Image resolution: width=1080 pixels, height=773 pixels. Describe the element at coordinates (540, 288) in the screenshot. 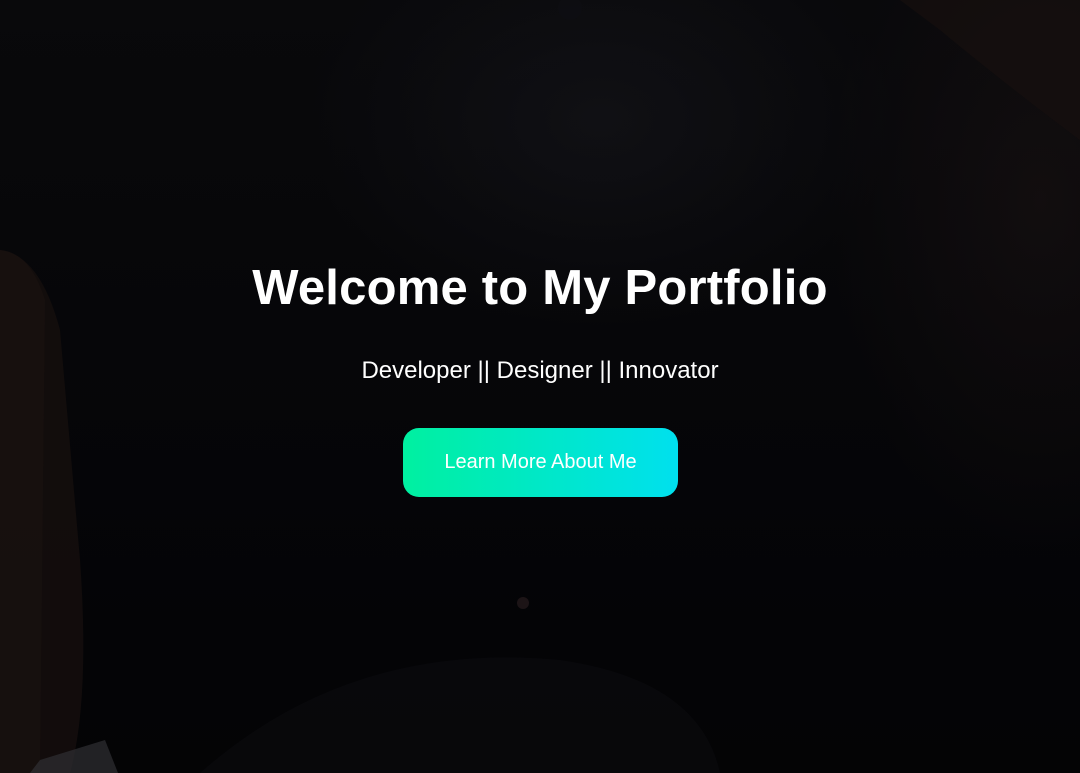

I see `hero-title: Welcome to My Portfolio` at that location.